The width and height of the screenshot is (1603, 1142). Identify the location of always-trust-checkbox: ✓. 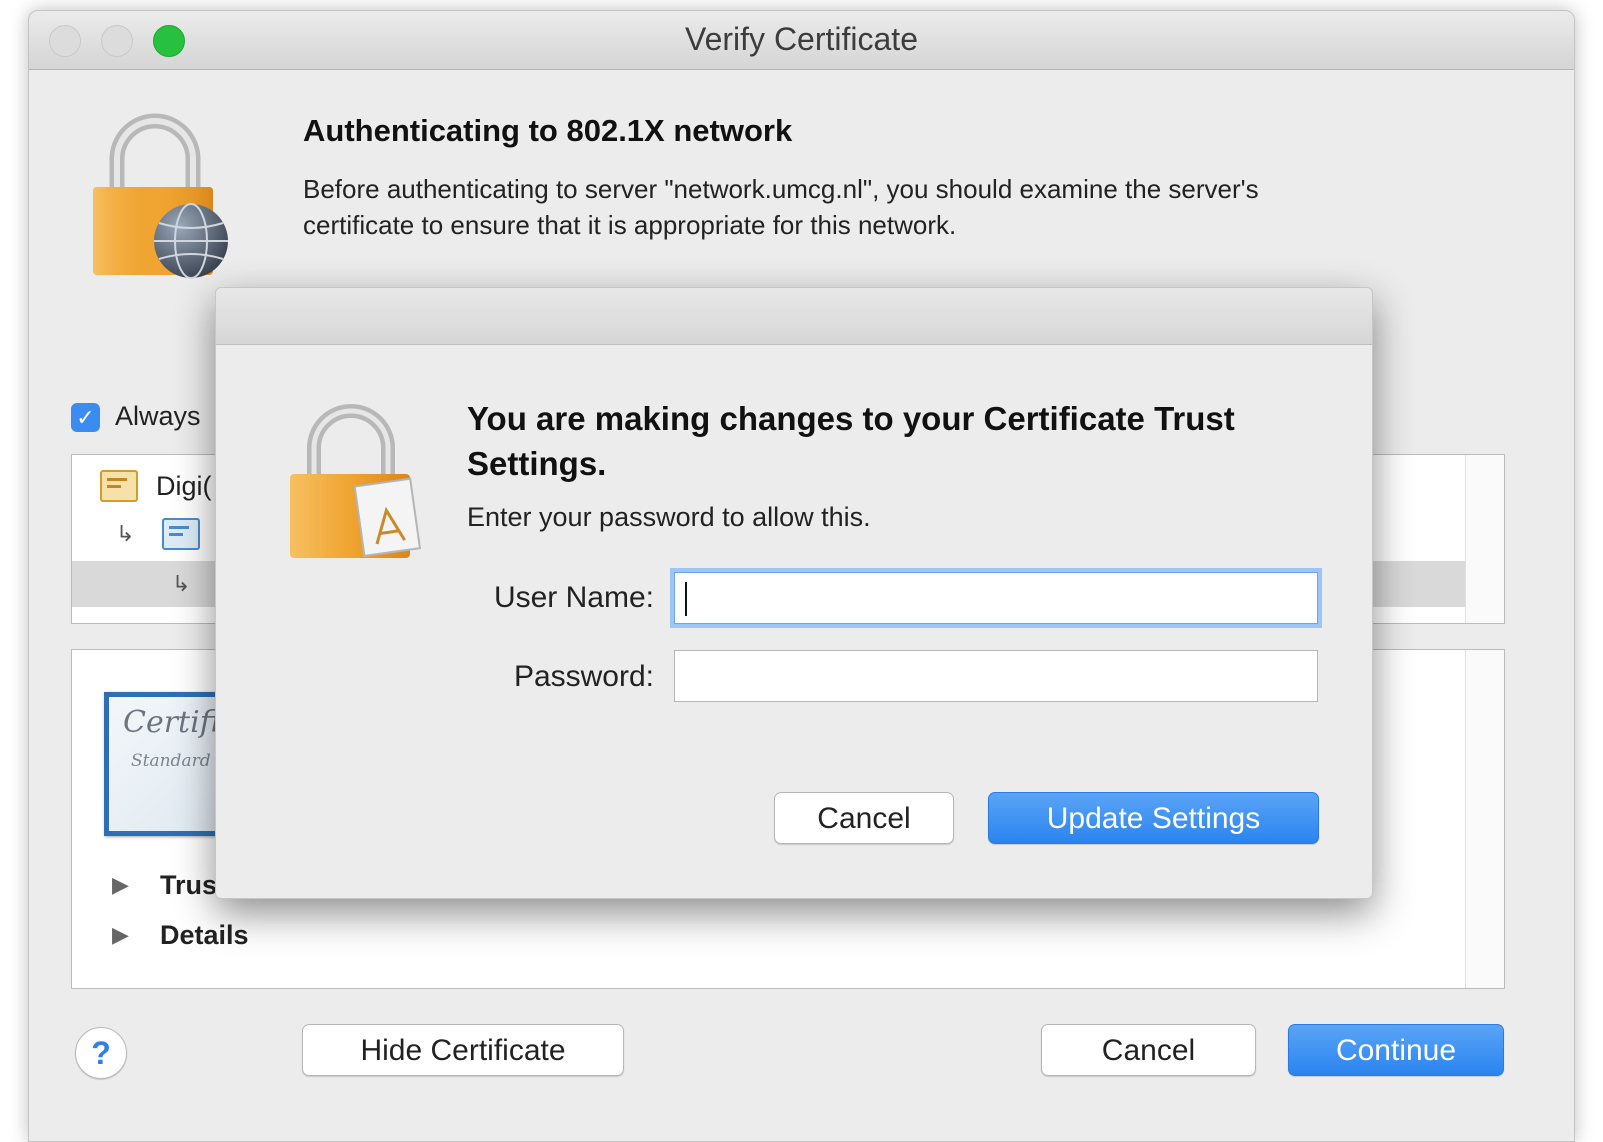
(85, 417).